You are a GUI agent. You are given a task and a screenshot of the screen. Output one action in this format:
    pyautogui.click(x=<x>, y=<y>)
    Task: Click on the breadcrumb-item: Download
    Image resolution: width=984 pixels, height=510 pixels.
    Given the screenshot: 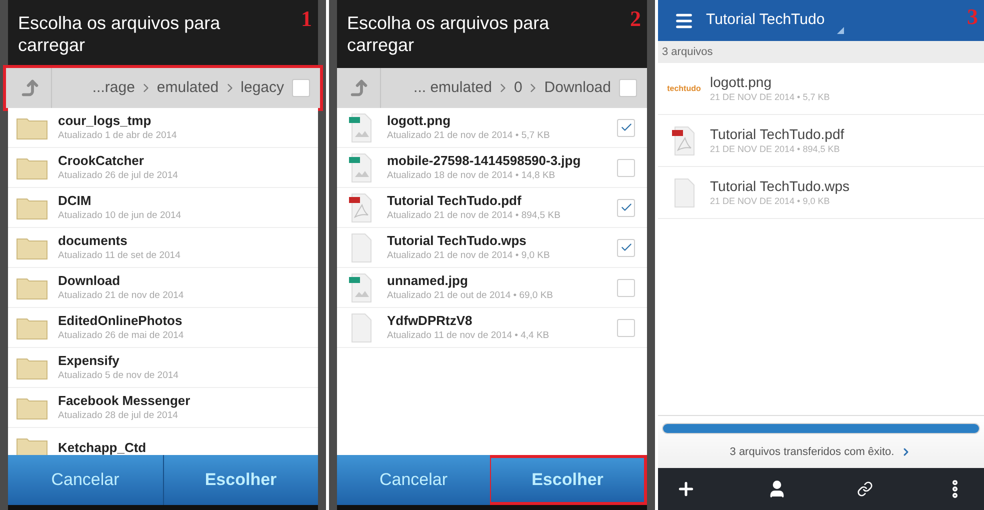 What is the action you would take?
    pyautogui.click(x=577, y=88)
    